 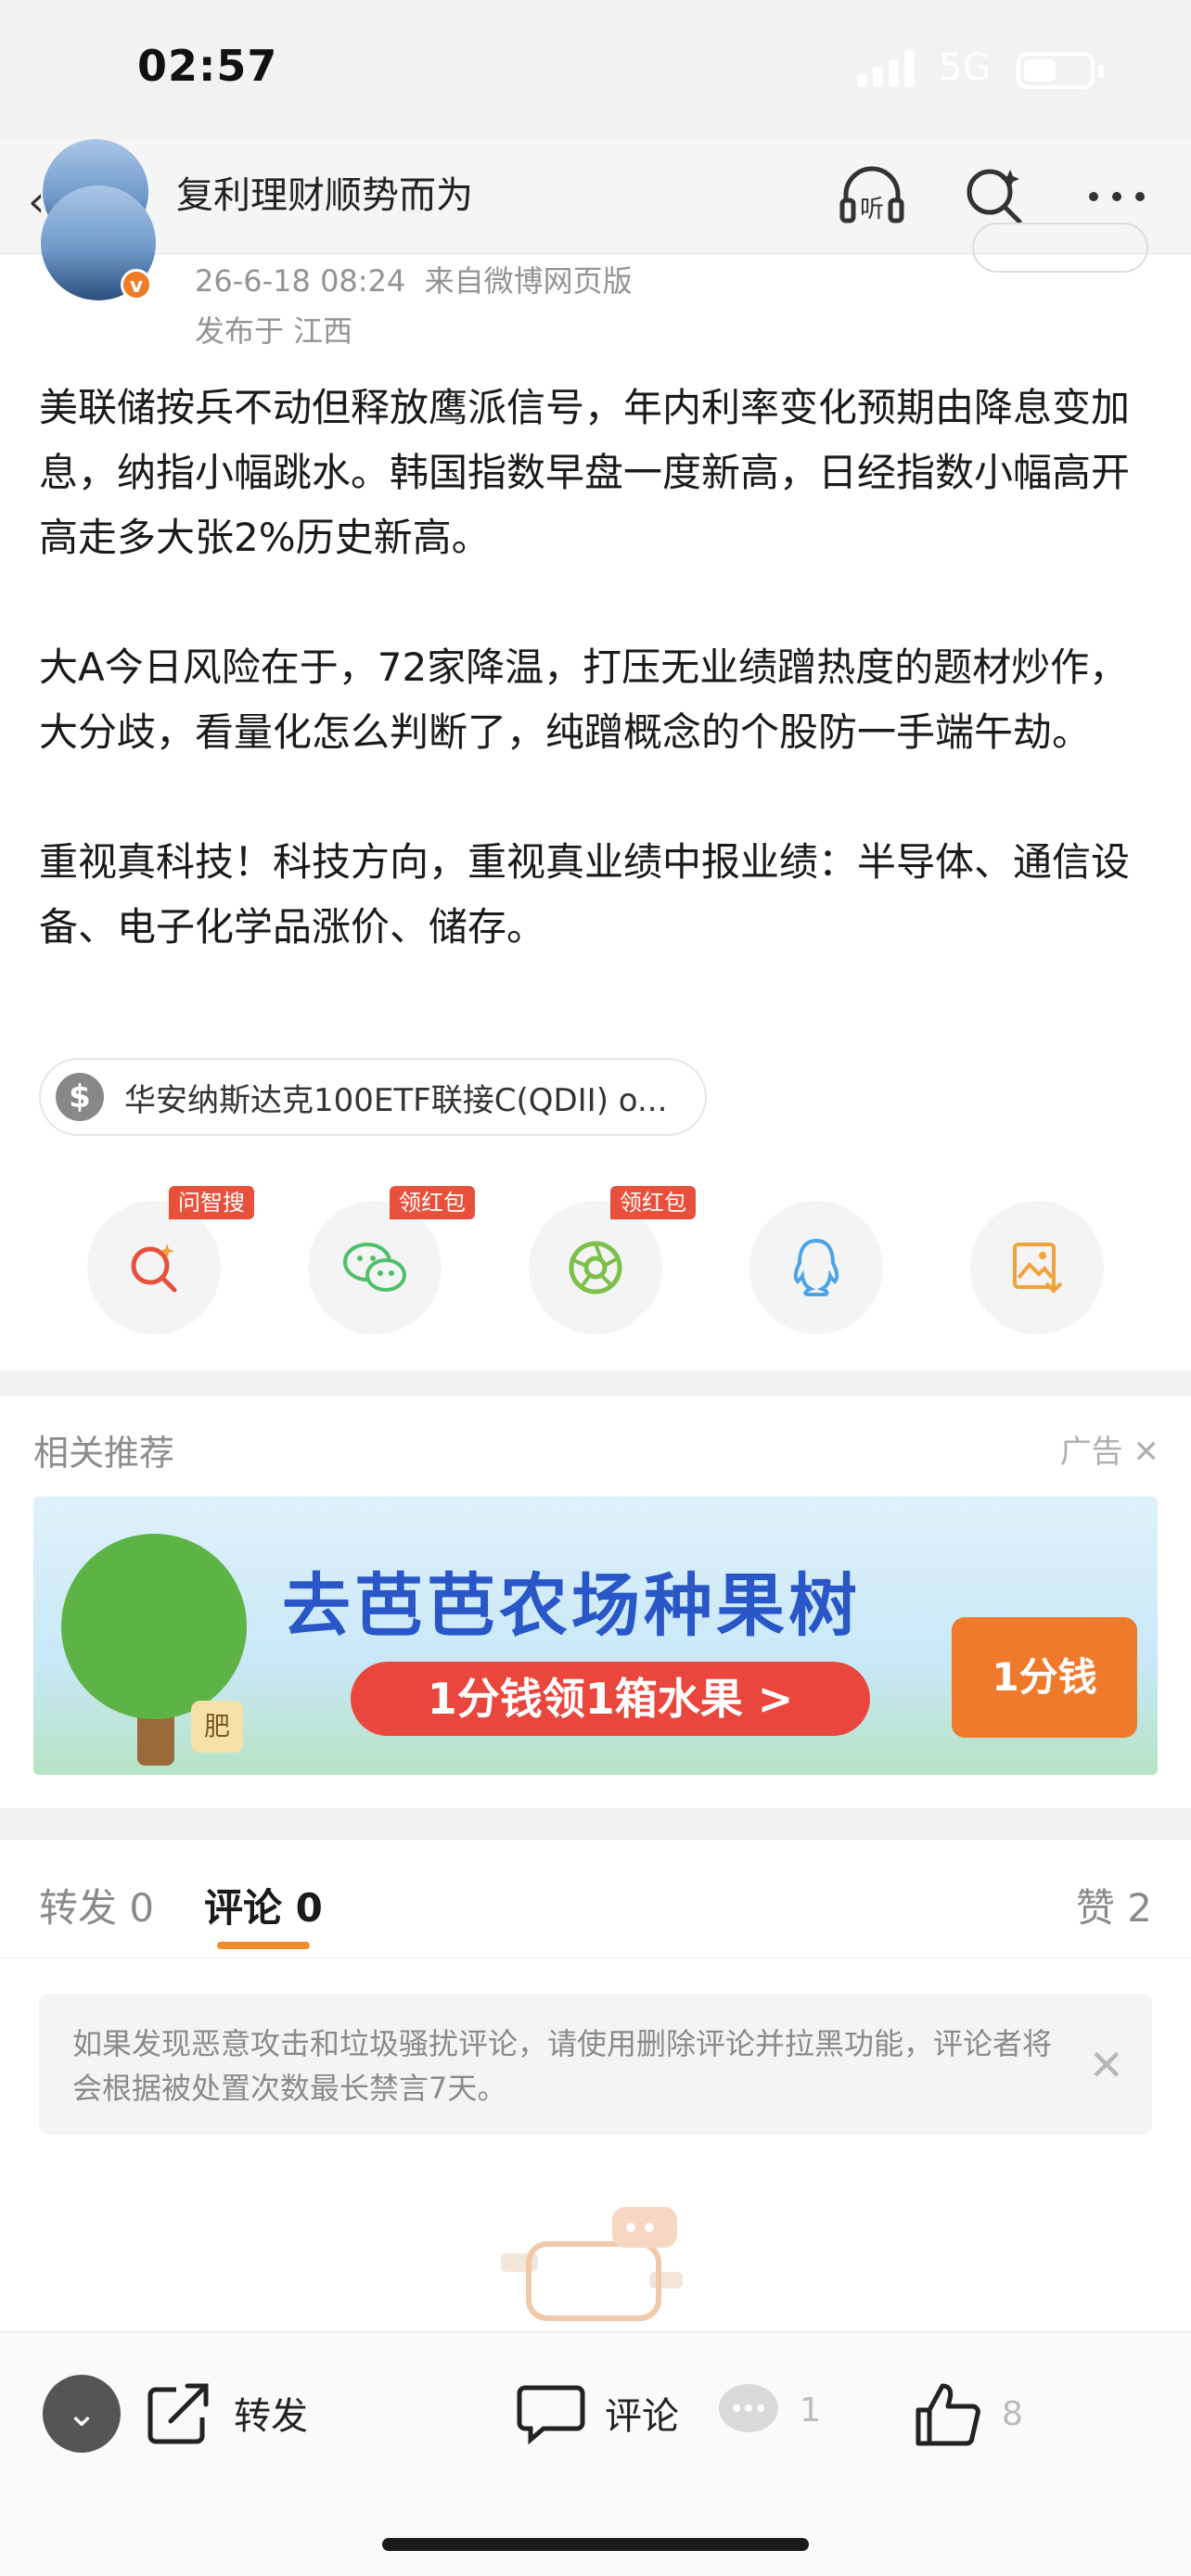 What do you see at coordinates (324, 192) in the screenshot?
I see `page-title: 复利理财顺势而为` at bounding box center [324, 192].